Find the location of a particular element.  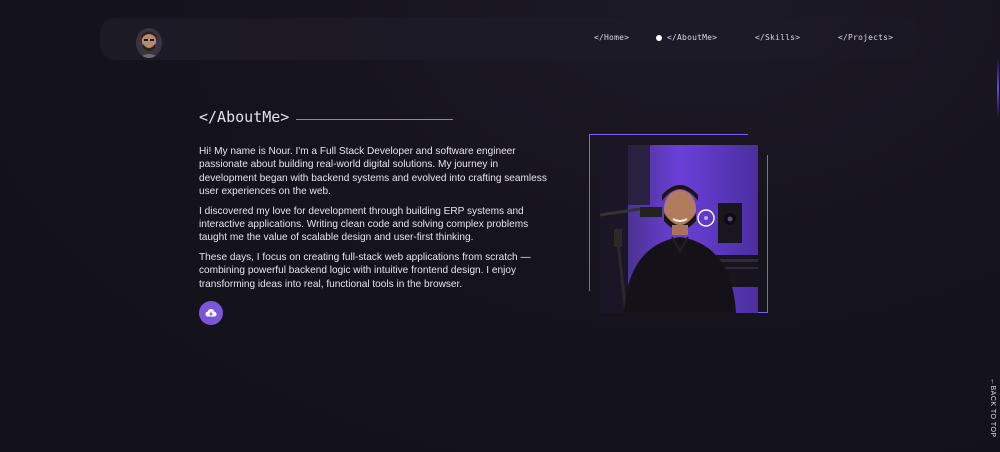

back-to-top-link: ←BACK TO TOP is located at coordinates (989, 408).